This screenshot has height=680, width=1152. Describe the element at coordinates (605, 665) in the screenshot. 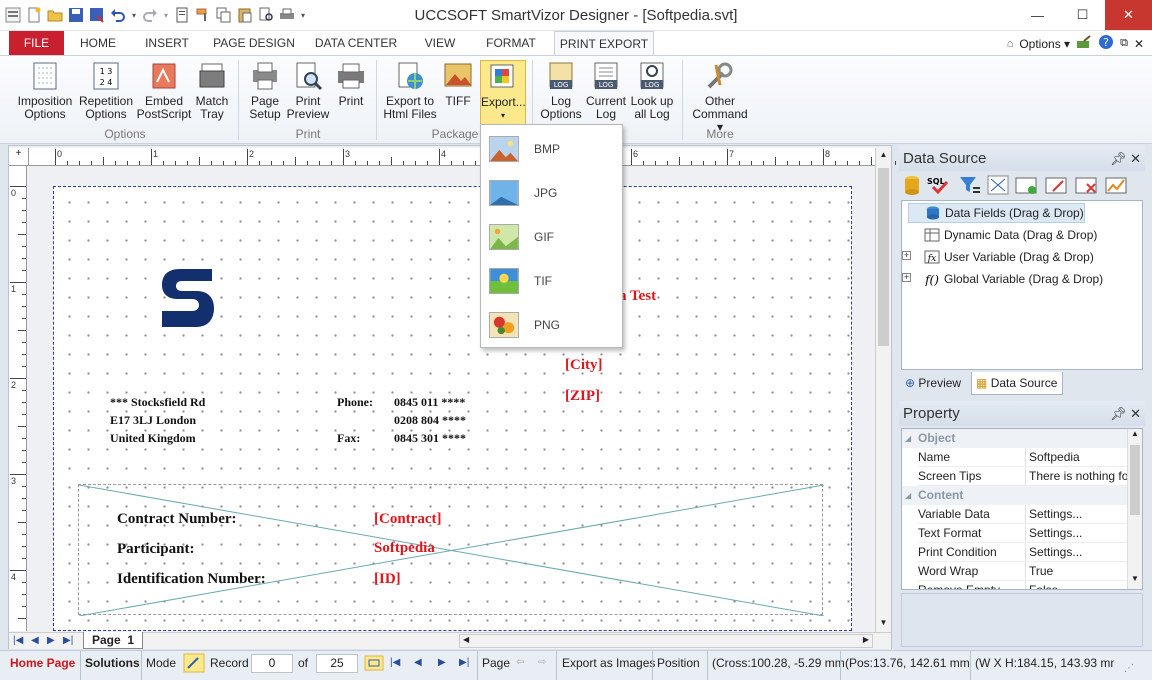

I see `export-as-images-link: Export as Images` at that location.